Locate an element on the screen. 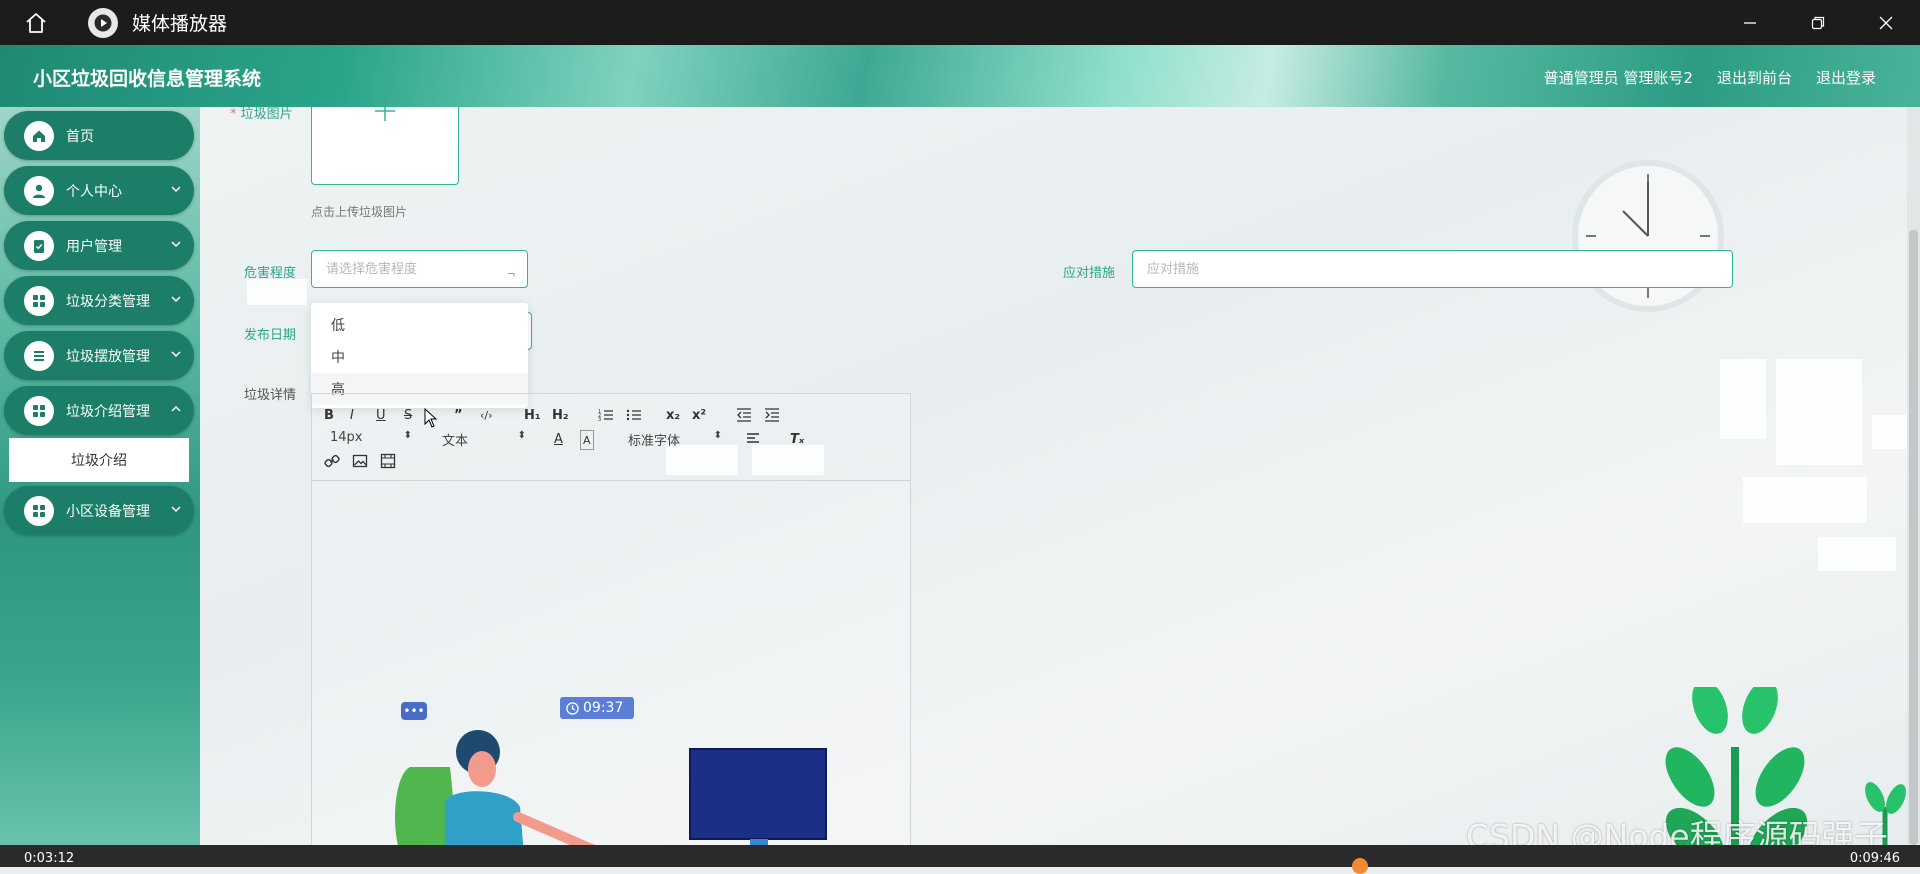 Image resolution: width=1920 pixels, height=874 pixels. sidebar-item-garbage-category: 垃圾分类管理 is located at coordinates (99, 300).